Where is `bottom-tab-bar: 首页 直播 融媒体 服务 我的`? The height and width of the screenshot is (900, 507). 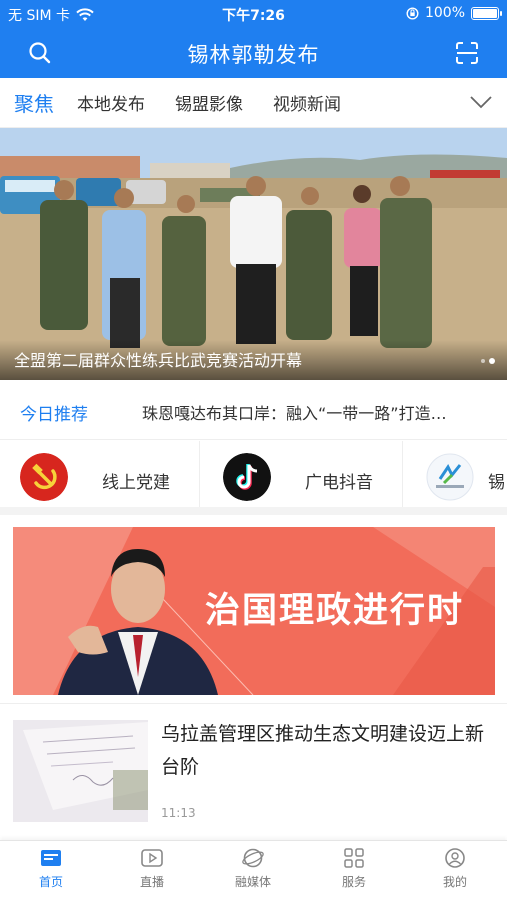 bottom-tab-bar: 首页 直播 融媒体 服务 我的 is located at coordinates (253, 870).